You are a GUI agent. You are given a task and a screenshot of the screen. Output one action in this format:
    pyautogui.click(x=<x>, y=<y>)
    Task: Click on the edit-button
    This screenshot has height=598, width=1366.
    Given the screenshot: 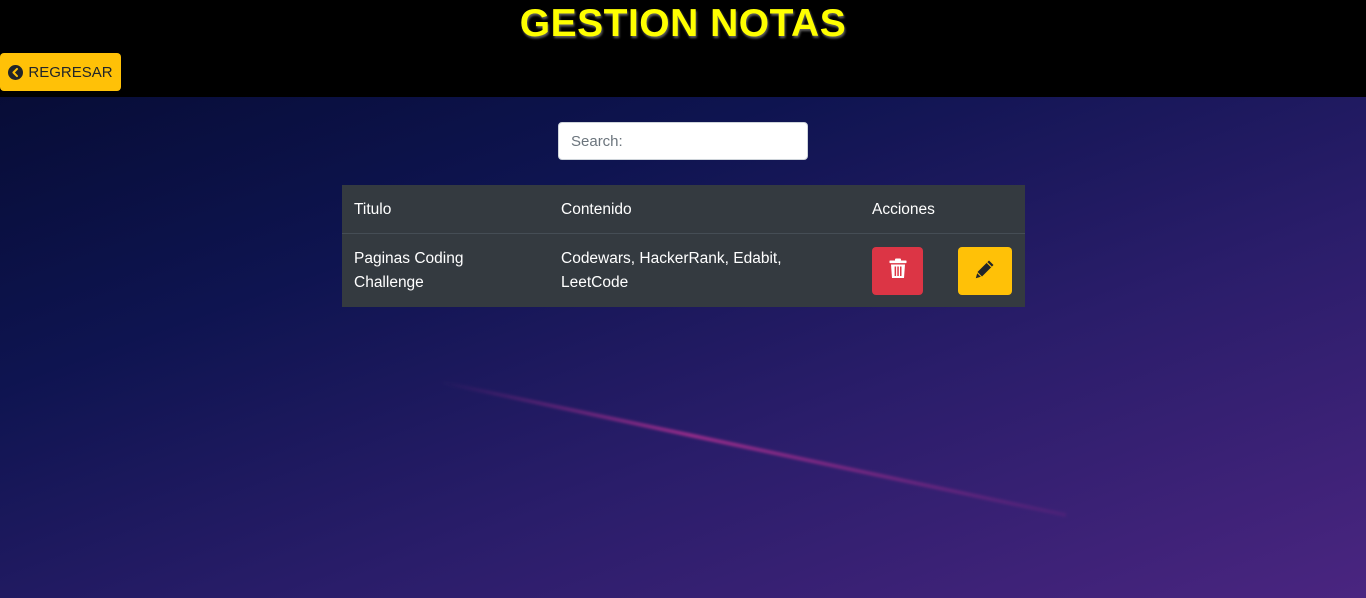 What is the action you would take?
    pyautogui.click(x=985, y=271)
    